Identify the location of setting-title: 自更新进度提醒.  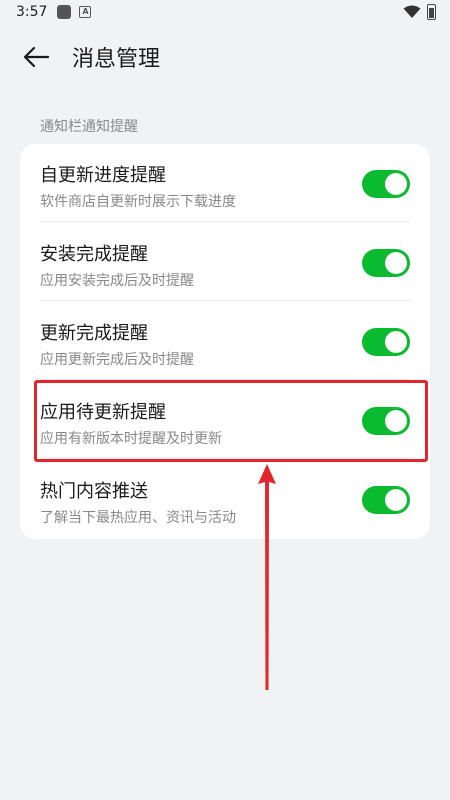
(103, 175).